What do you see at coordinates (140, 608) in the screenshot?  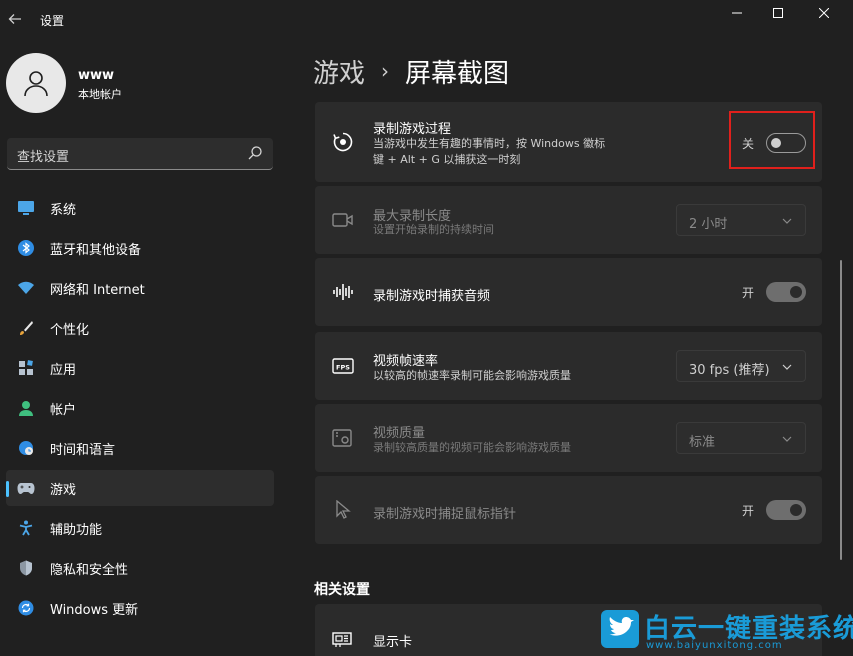 I see `sidebar-item-windows-update: Windows 更新` at bounding box center [140, 608].